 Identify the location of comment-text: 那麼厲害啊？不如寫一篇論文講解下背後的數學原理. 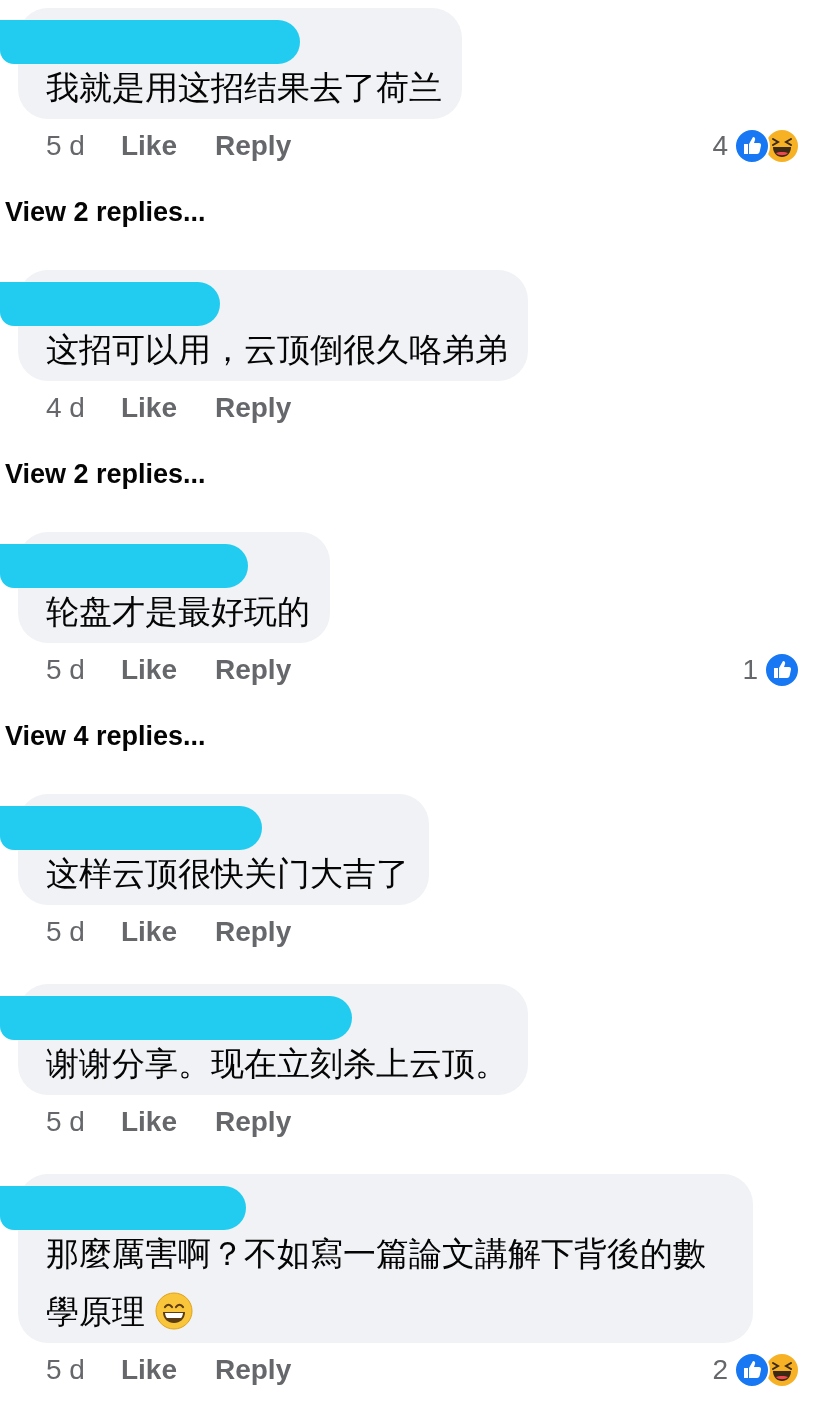
(376, 1283).